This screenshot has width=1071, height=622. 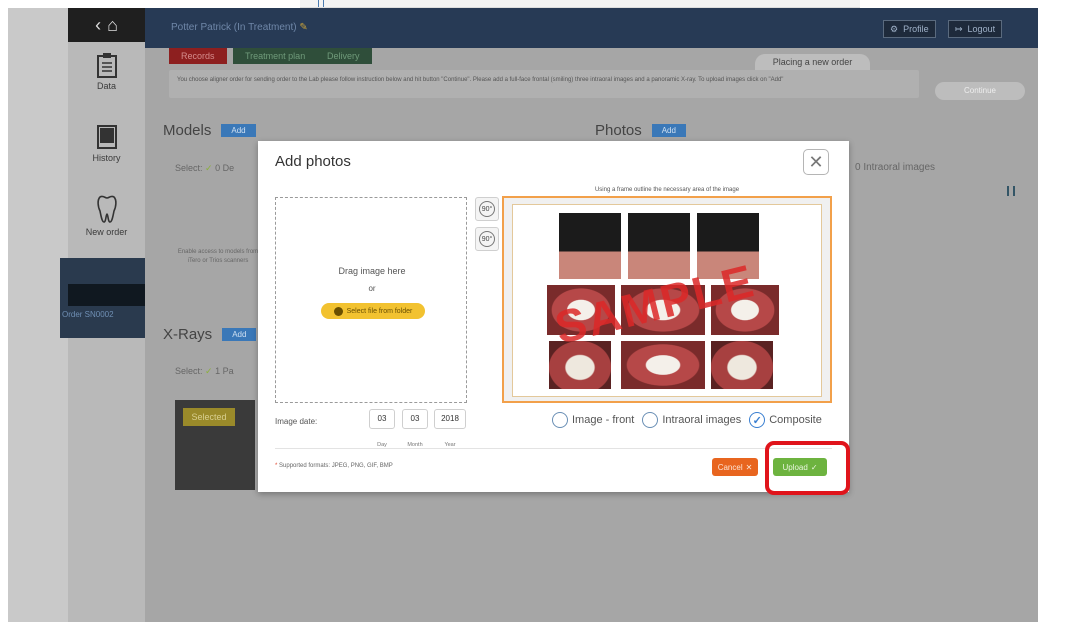 What do you see at coordinates (106, 232) in the screenshot?
I see `sidebar-item-label: New order` at bounding box center [106, 232].